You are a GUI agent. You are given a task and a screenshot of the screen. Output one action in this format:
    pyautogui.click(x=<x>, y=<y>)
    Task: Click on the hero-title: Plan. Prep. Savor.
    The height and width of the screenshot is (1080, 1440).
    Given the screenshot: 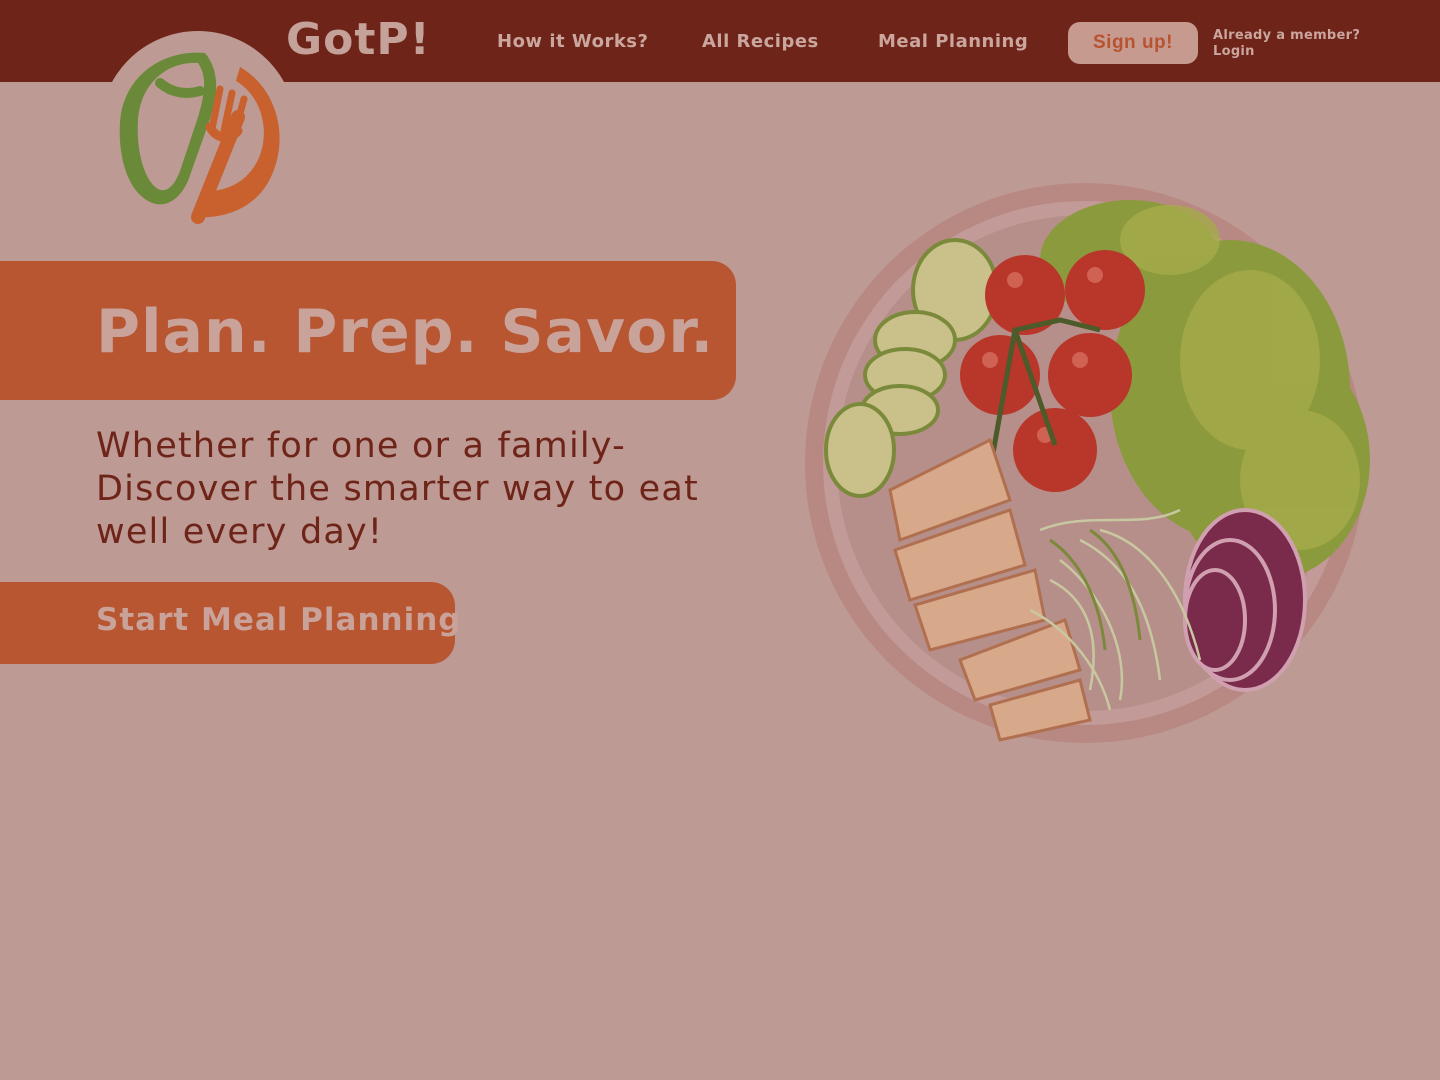 What is the action you would take?
    pyautogui.click(x=405, y=332)
    